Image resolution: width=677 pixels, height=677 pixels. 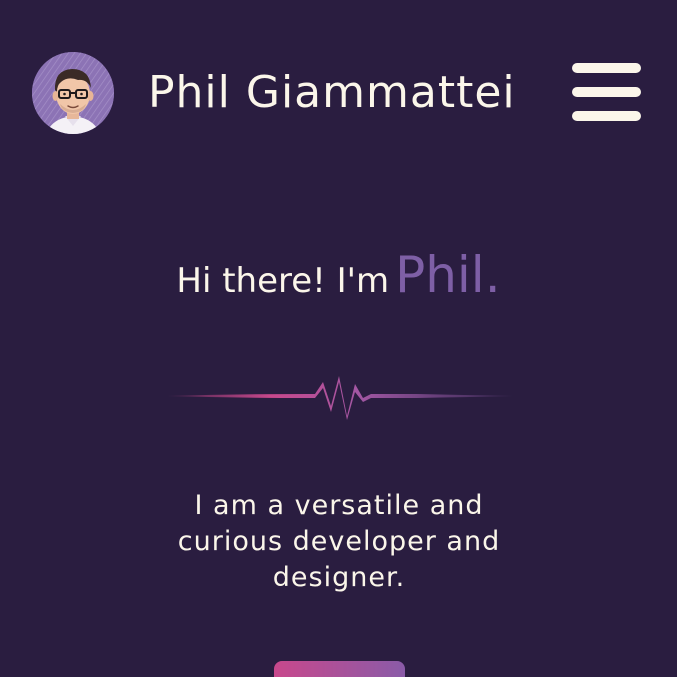 What do you see at coordinates (332, 93) in the screenshot?
I see `site-title: Phil Giammattei` at bounding box center [332, 93].